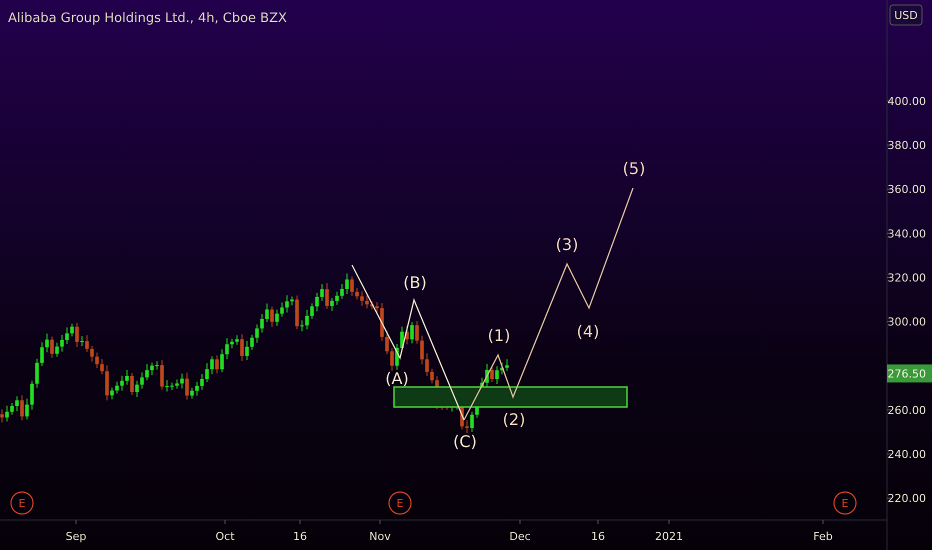  I want to click on price-label: 300.00, so click(907, 322).